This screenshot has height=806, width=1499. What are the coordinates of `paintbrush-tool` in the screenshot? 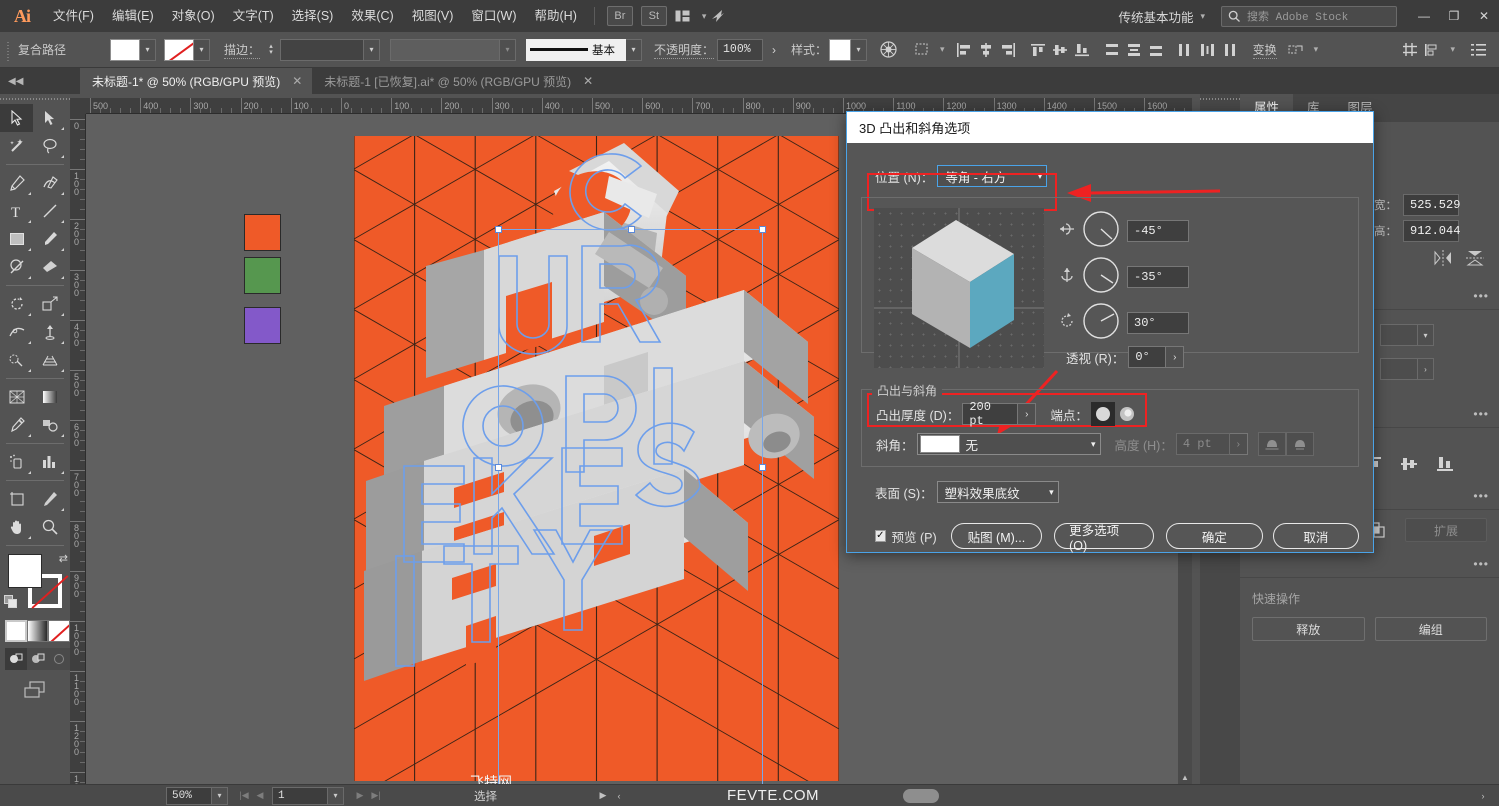 It's located at (49, 239).